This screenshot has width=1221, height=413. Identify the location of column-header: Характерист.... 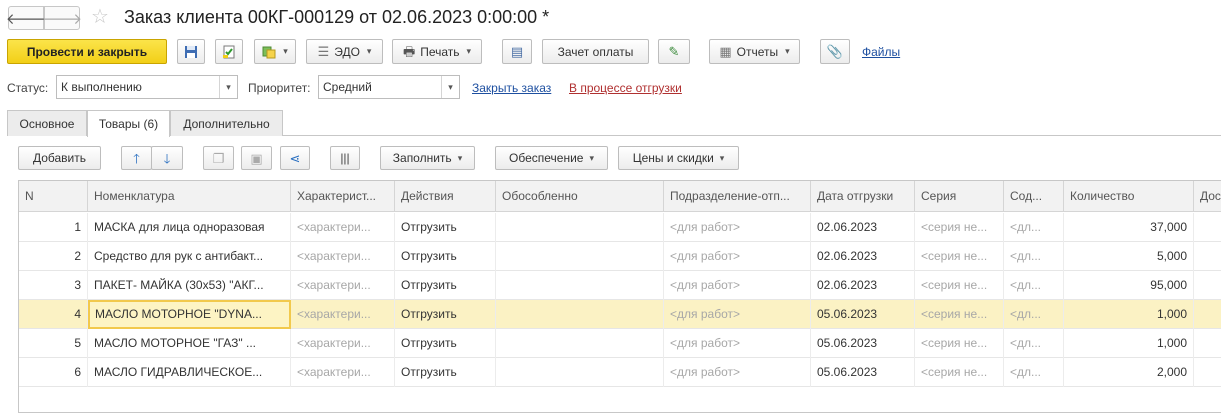
(343, 196).